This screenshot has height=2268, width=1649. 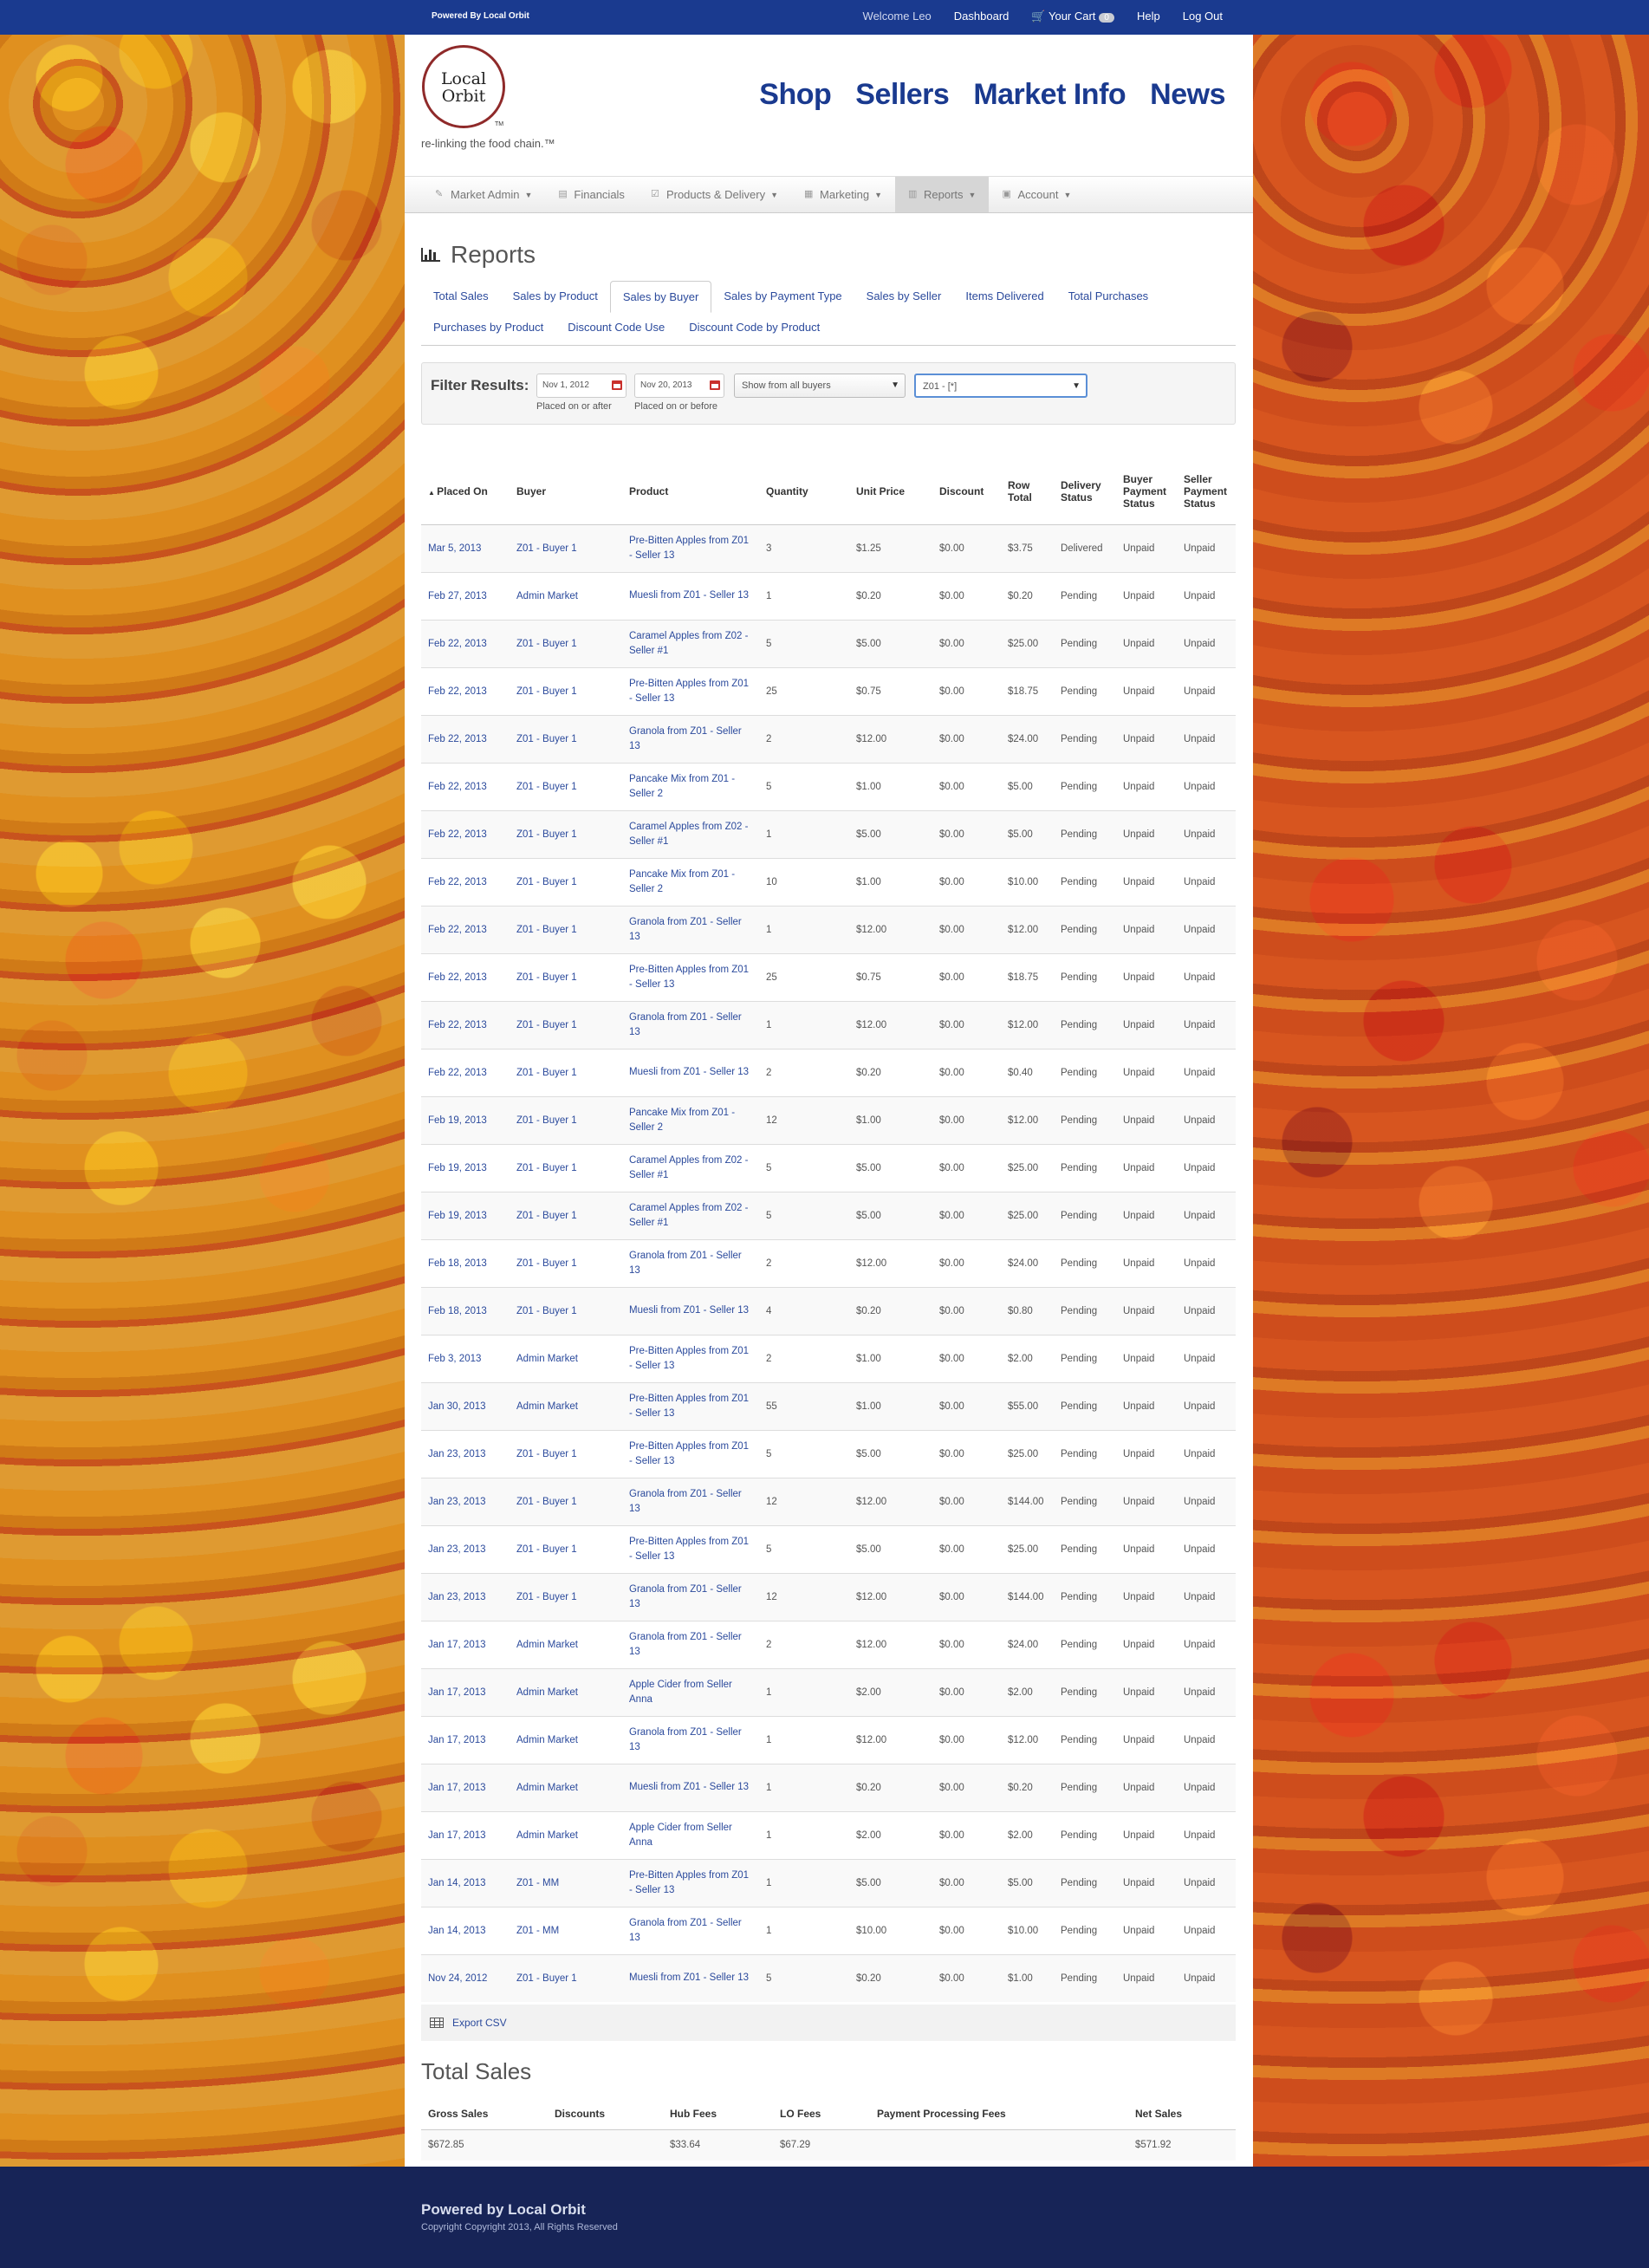 I want to click on column-header: Buyer Payment Status, so click(x=1146, y=491).